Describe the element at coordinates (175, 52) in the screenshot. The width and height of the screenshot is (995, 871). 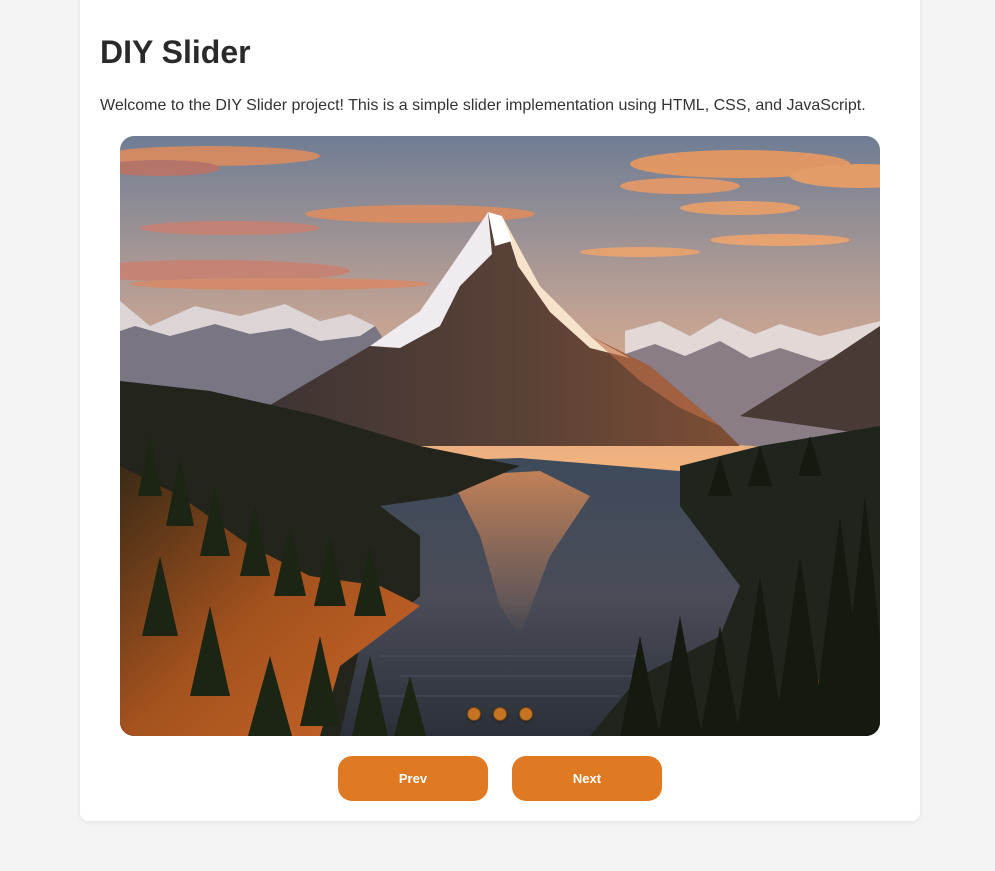
I see `page-title: DIY Slider` at that location.